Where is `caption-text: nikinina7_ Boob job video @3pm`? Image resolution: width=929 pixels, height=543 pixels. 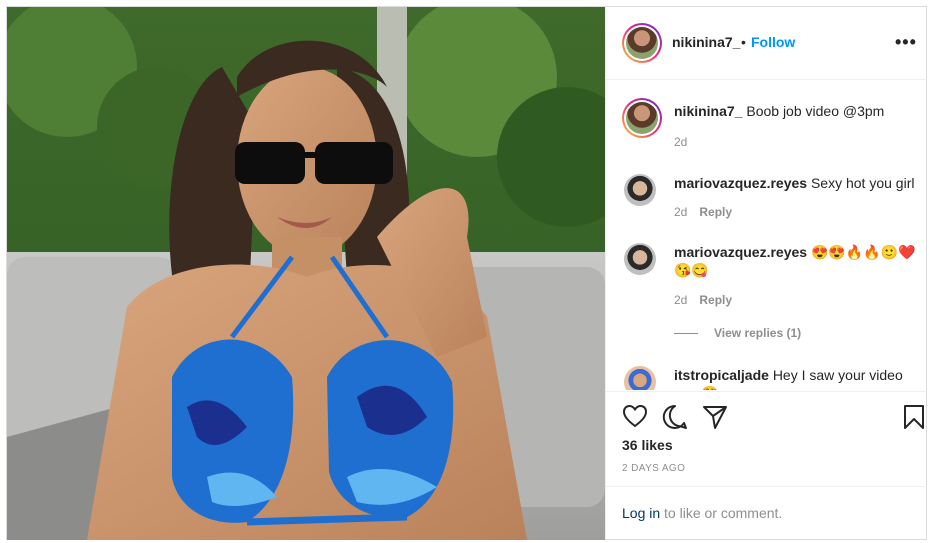
caption-text: nikinina7_ Boob job video @3pm is located at coordinates (794, 111).